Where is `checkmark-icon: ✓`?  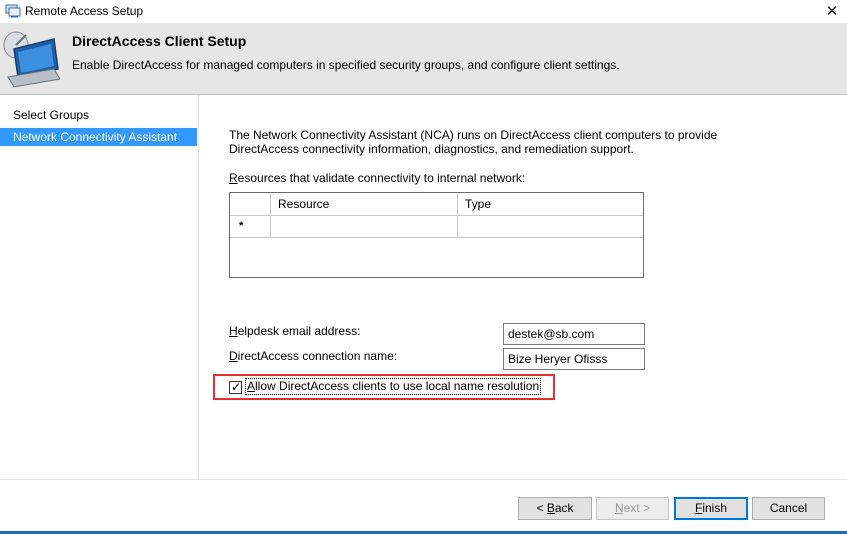 checkmark-icon: ✓ is located at coordinates (236, 387).